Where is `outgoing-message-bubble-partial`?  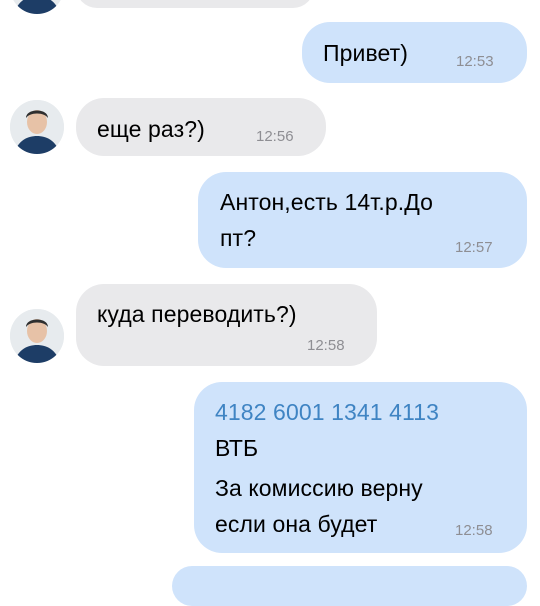
outgoing-message-bubble-partial is located at coordinates (349, 586).